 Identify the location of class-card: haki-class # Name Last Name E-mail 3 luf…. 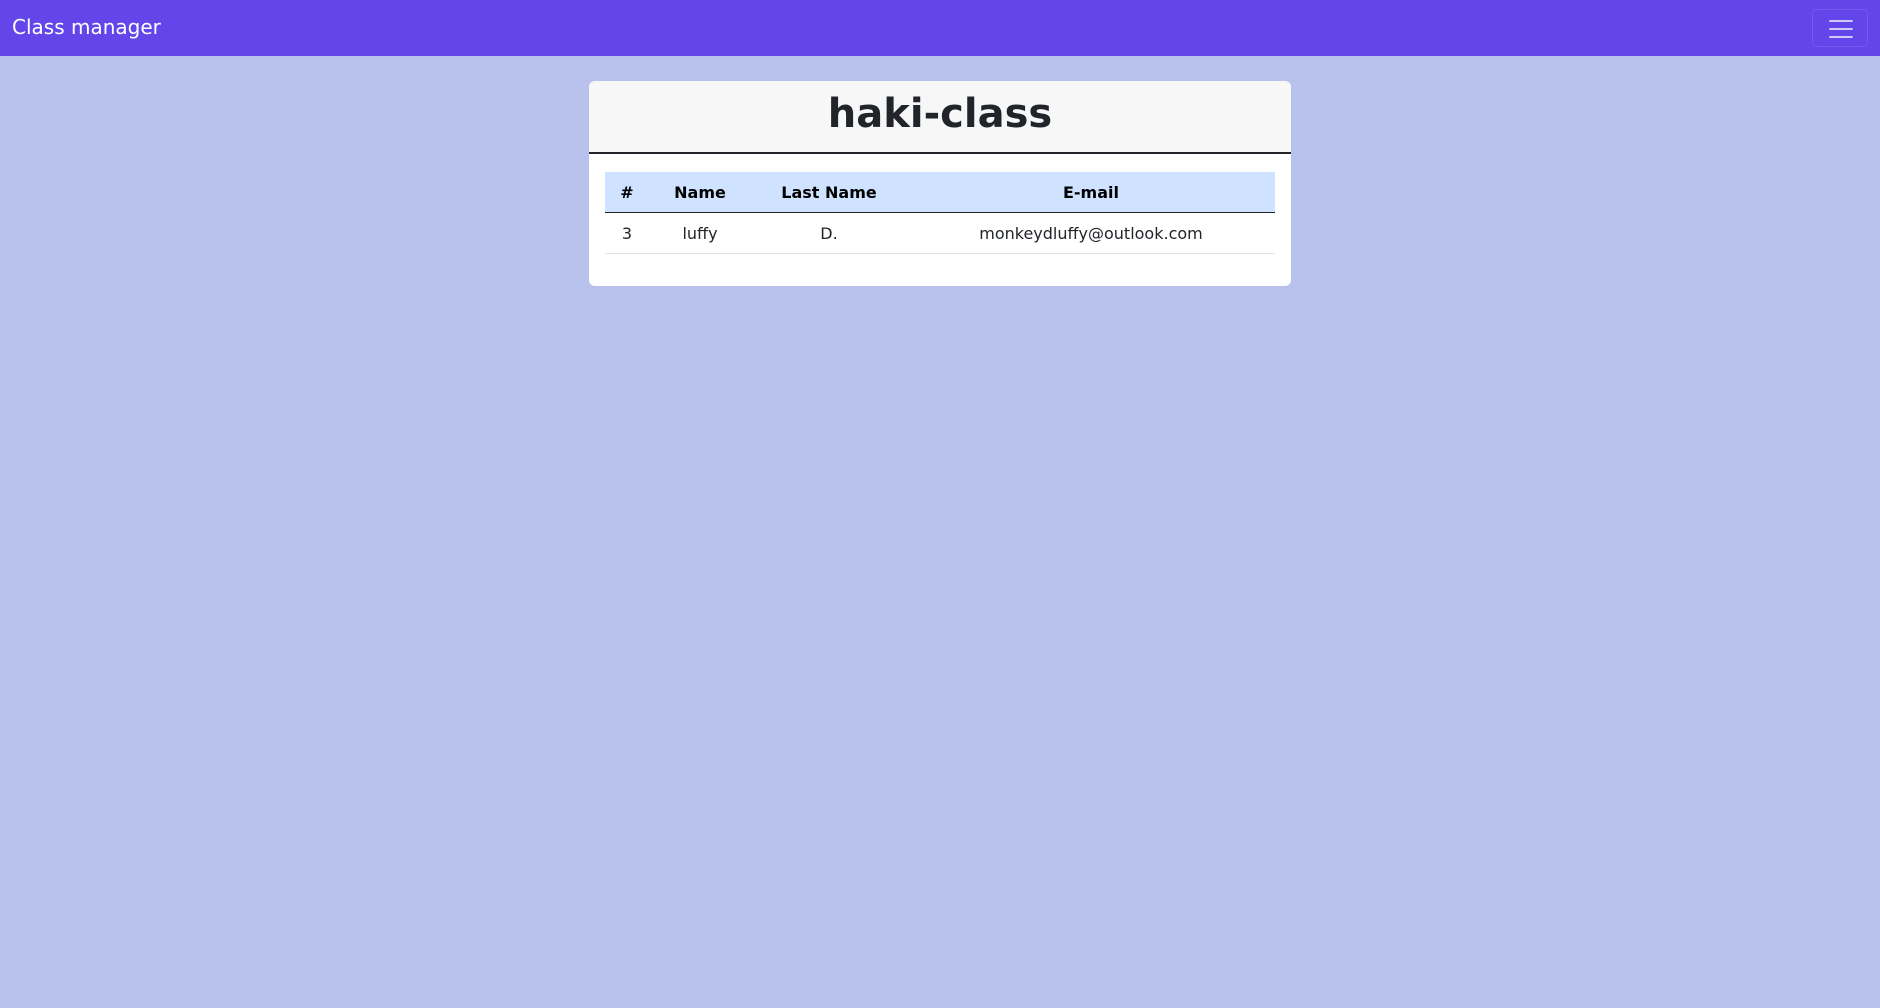
(940, 183).